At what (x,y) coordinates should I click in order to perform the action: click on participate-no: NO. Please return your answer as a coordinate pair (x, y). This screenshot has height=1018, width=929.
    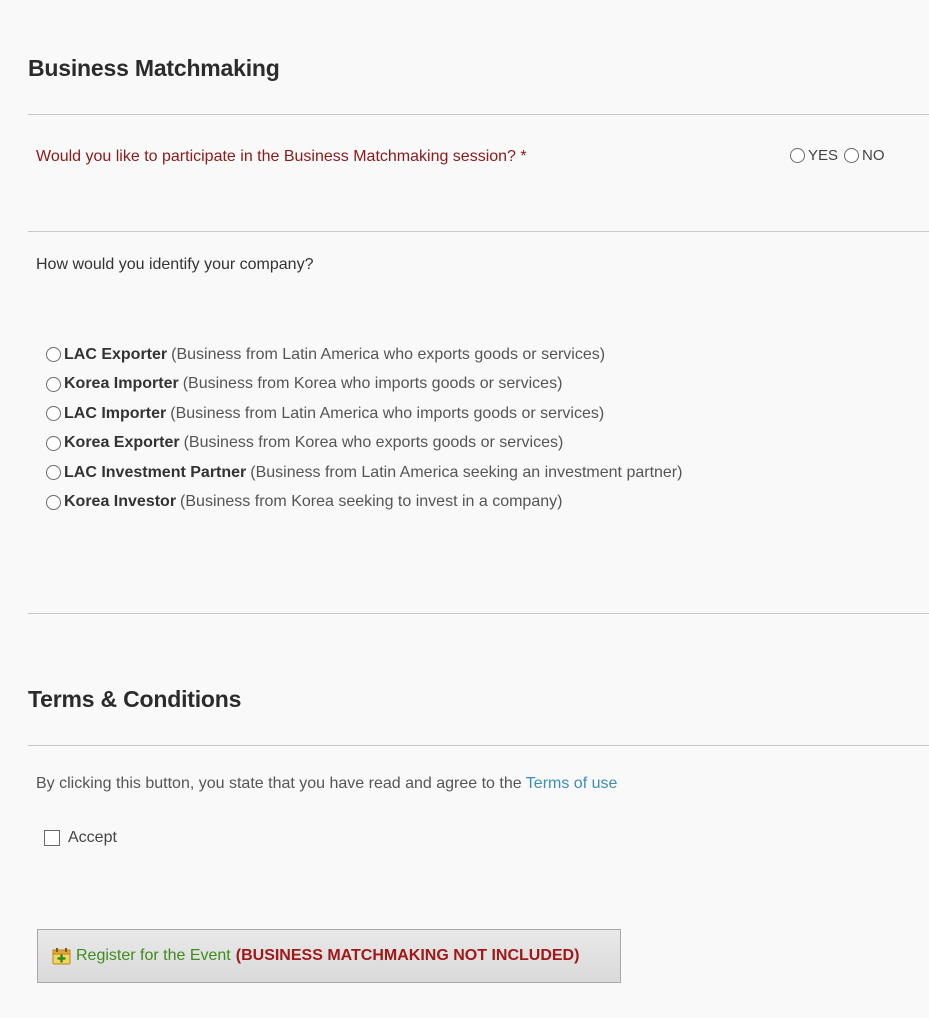
    Looking at the image, I should click on (864, 155).